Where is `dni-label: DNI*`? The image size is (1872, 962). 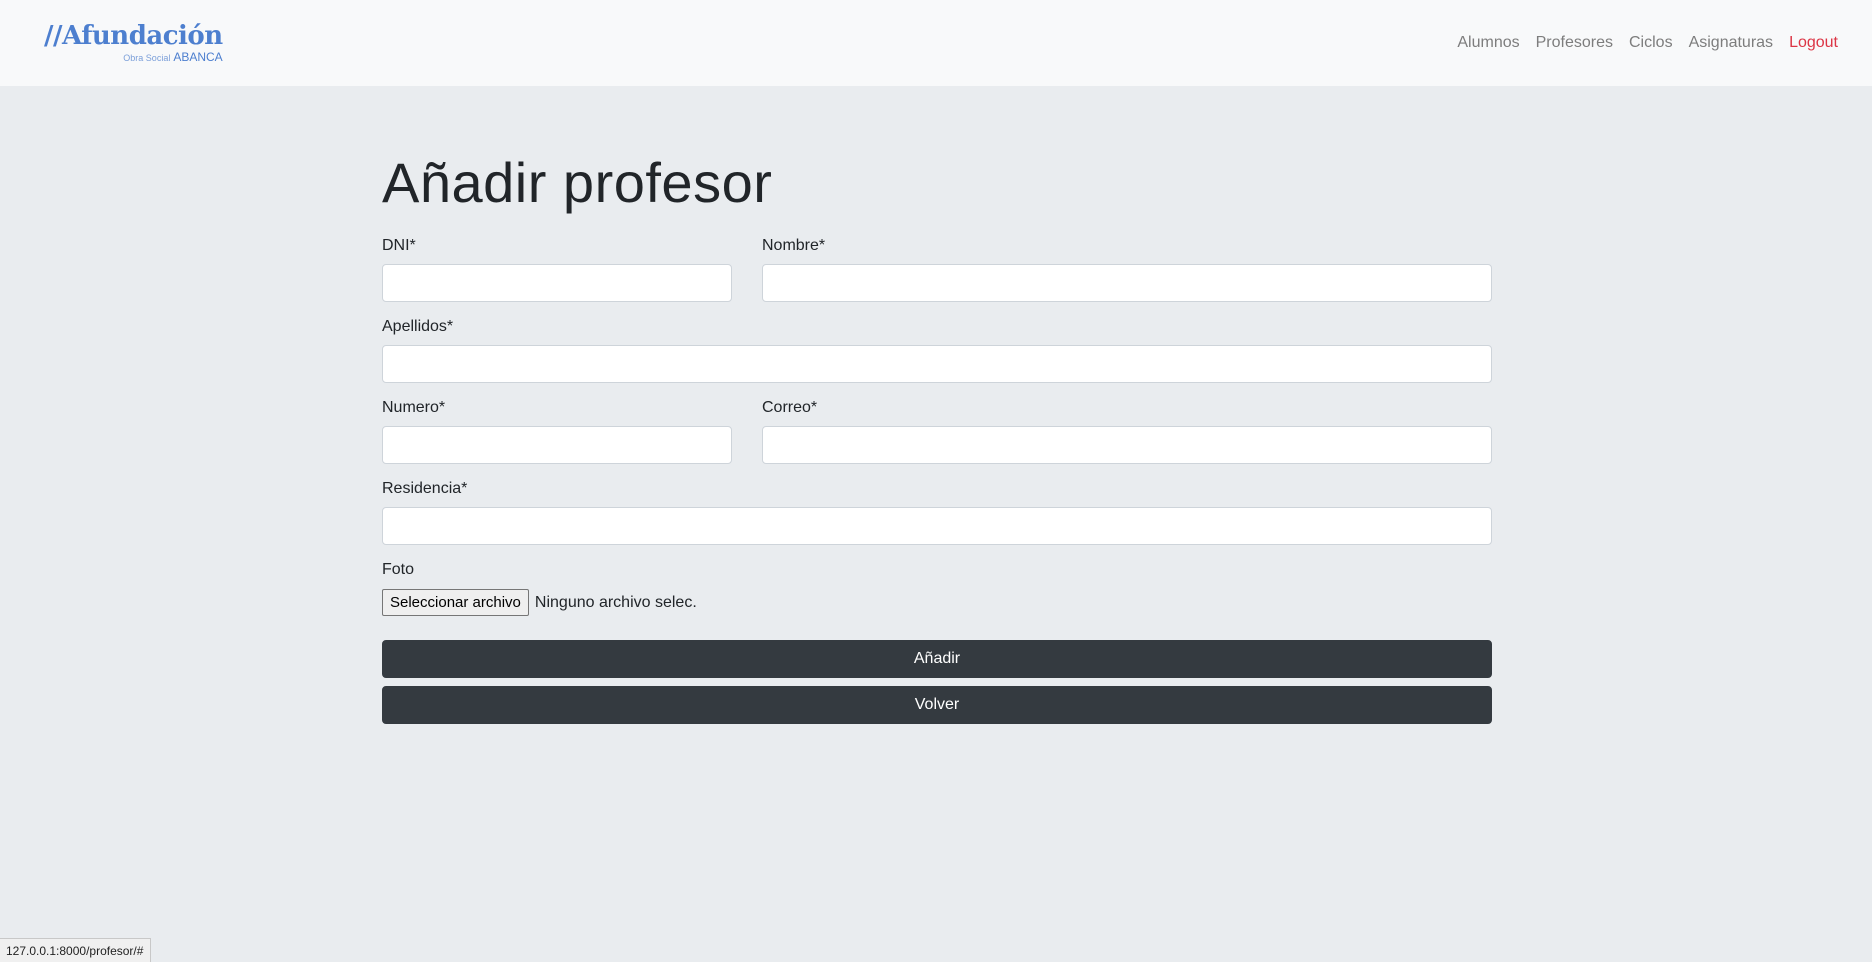 dni-label: DNI* is located at coordinates (399, 245).